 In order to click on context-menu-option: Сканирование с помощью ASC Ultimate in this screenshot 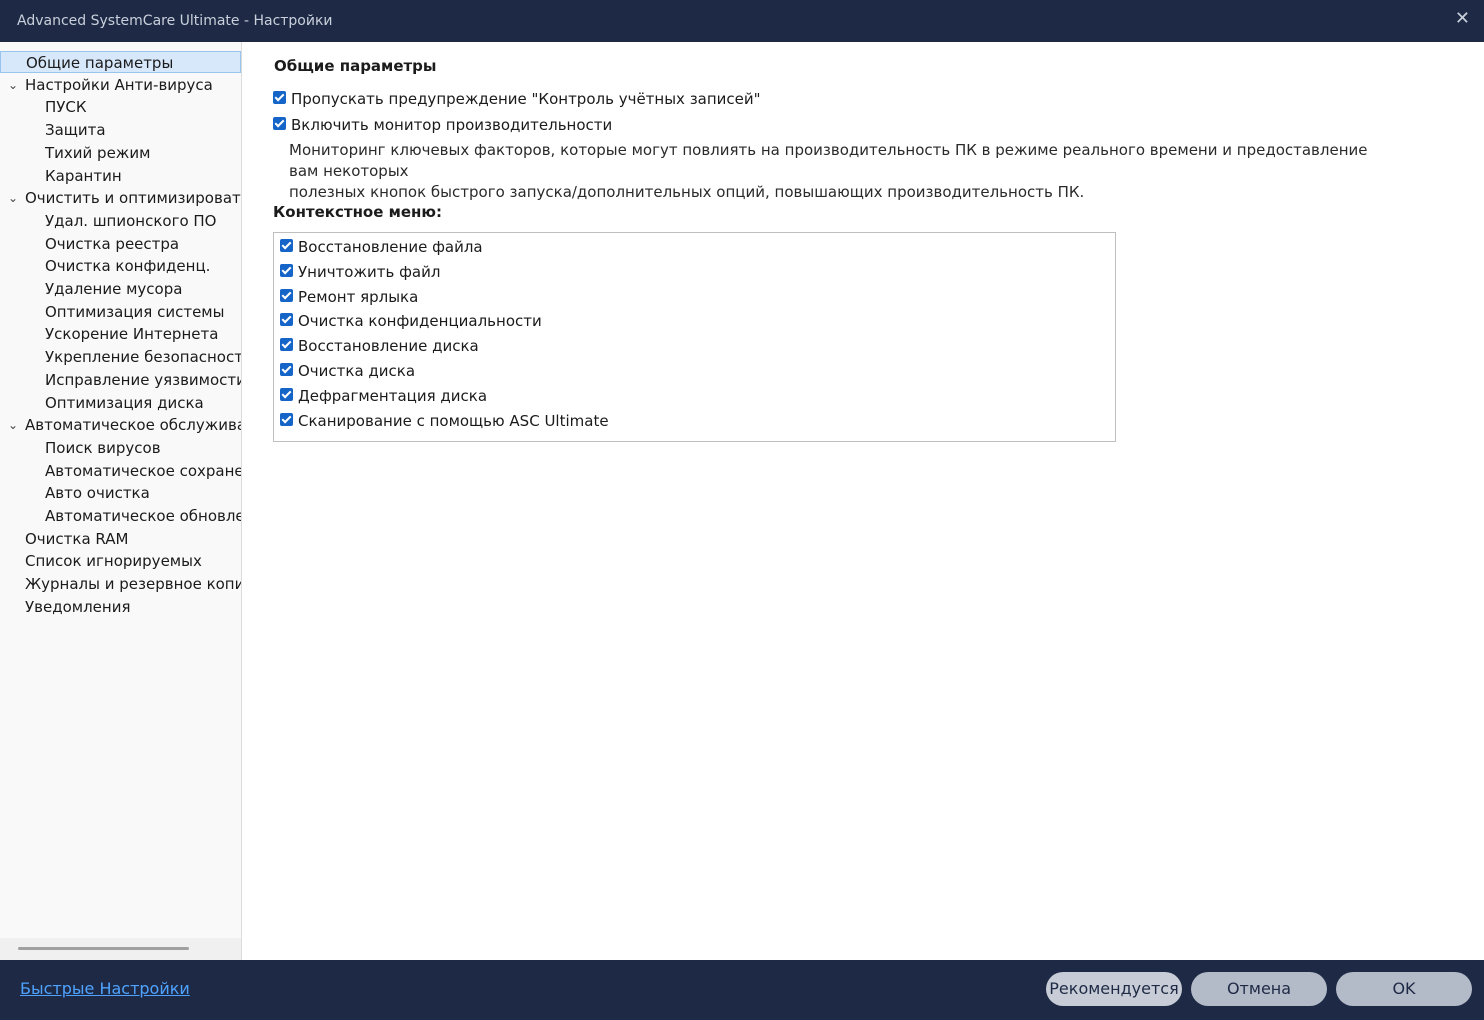, I will do `click(444, 421)`.